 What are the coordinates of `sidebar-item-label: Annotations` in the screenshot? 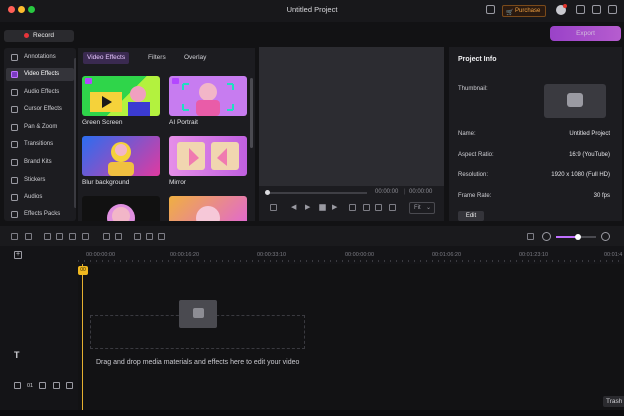 It's located at (40, 57).